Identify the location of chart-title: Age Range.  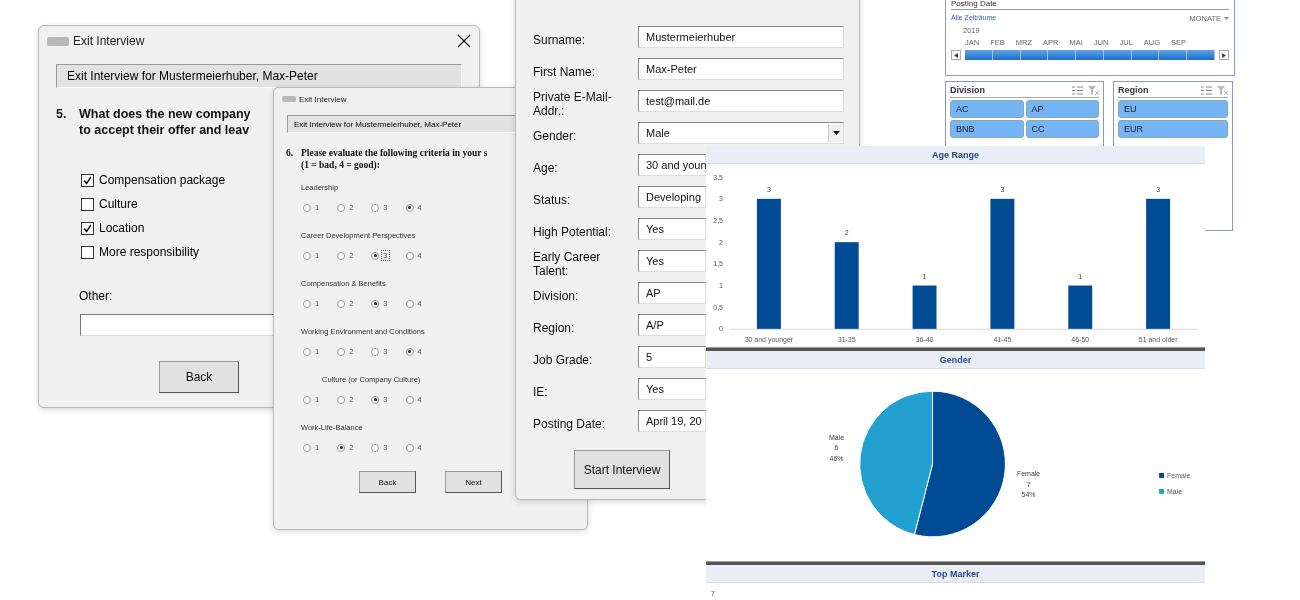
(955, 155).